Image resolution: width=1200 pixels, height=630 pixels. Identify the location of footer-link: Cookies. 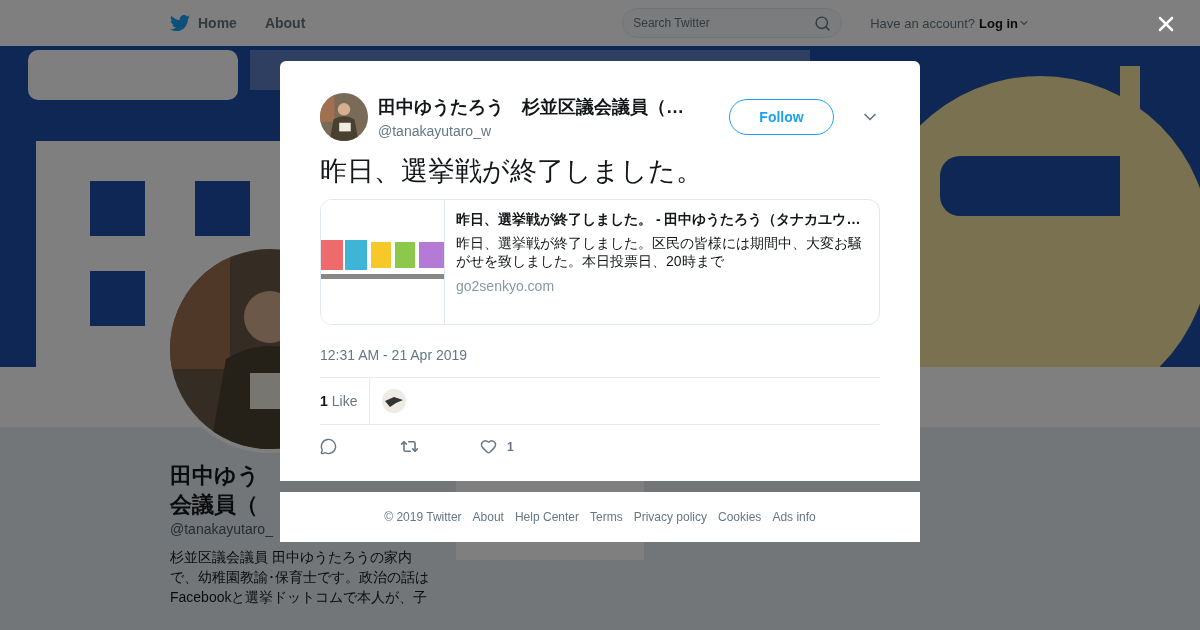
(740, 517).